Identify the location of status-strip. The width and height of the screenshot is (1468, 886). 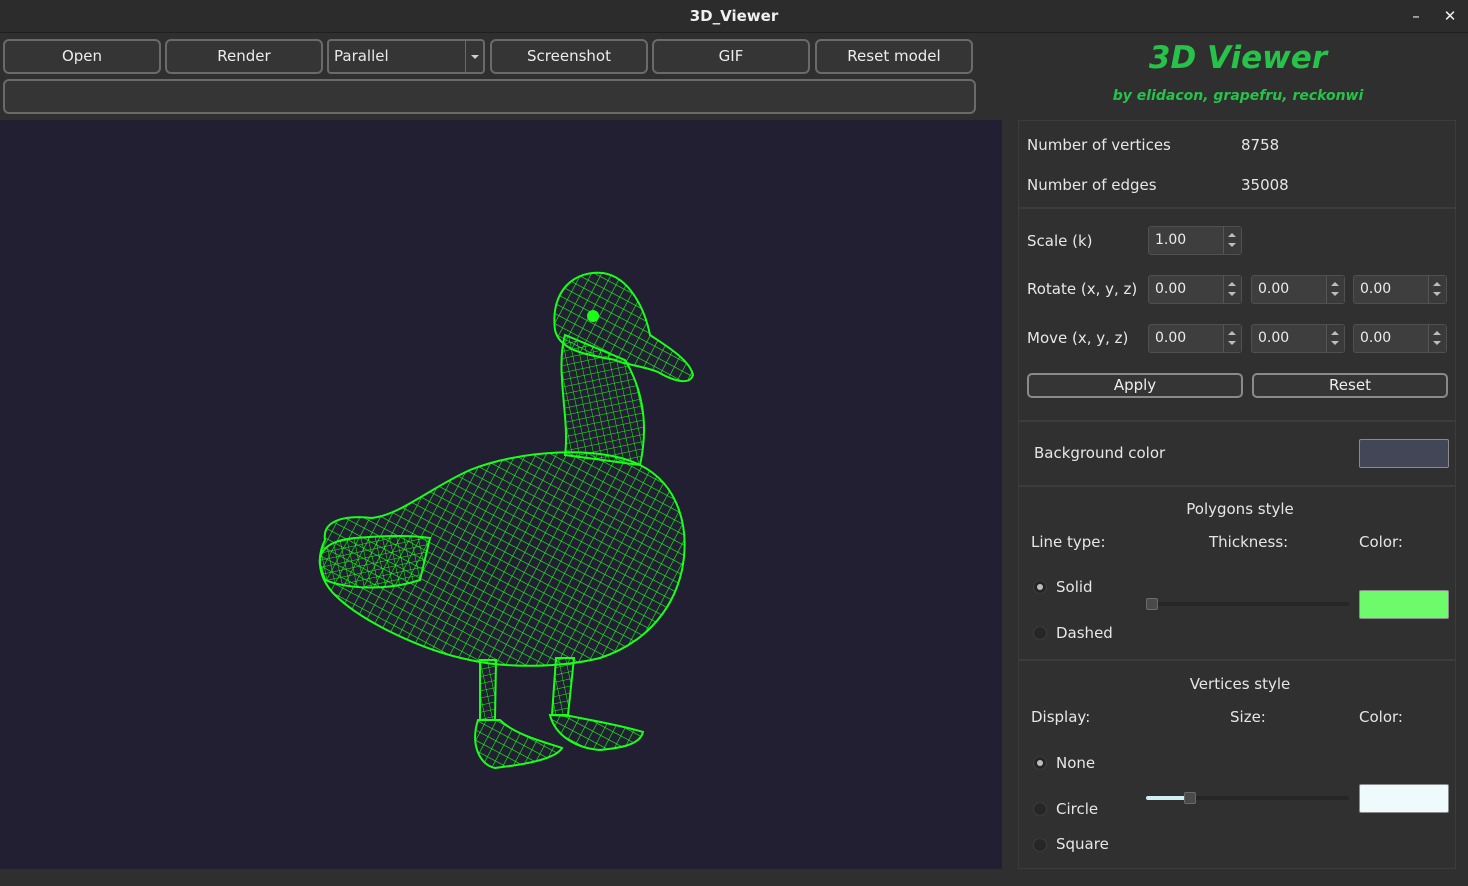
(734, 877).